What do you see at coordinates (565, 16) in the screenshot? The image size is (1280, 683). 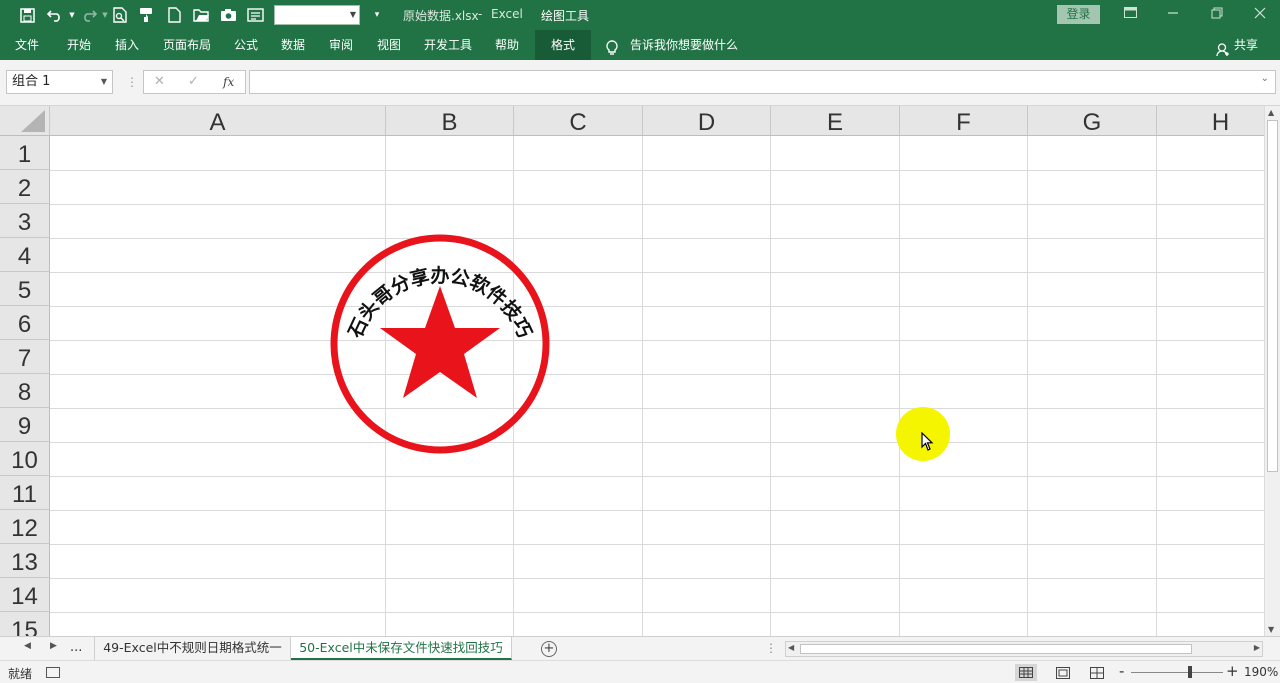 I see `context-tool-label: 绘图工具` at bounding box center [565, 16].